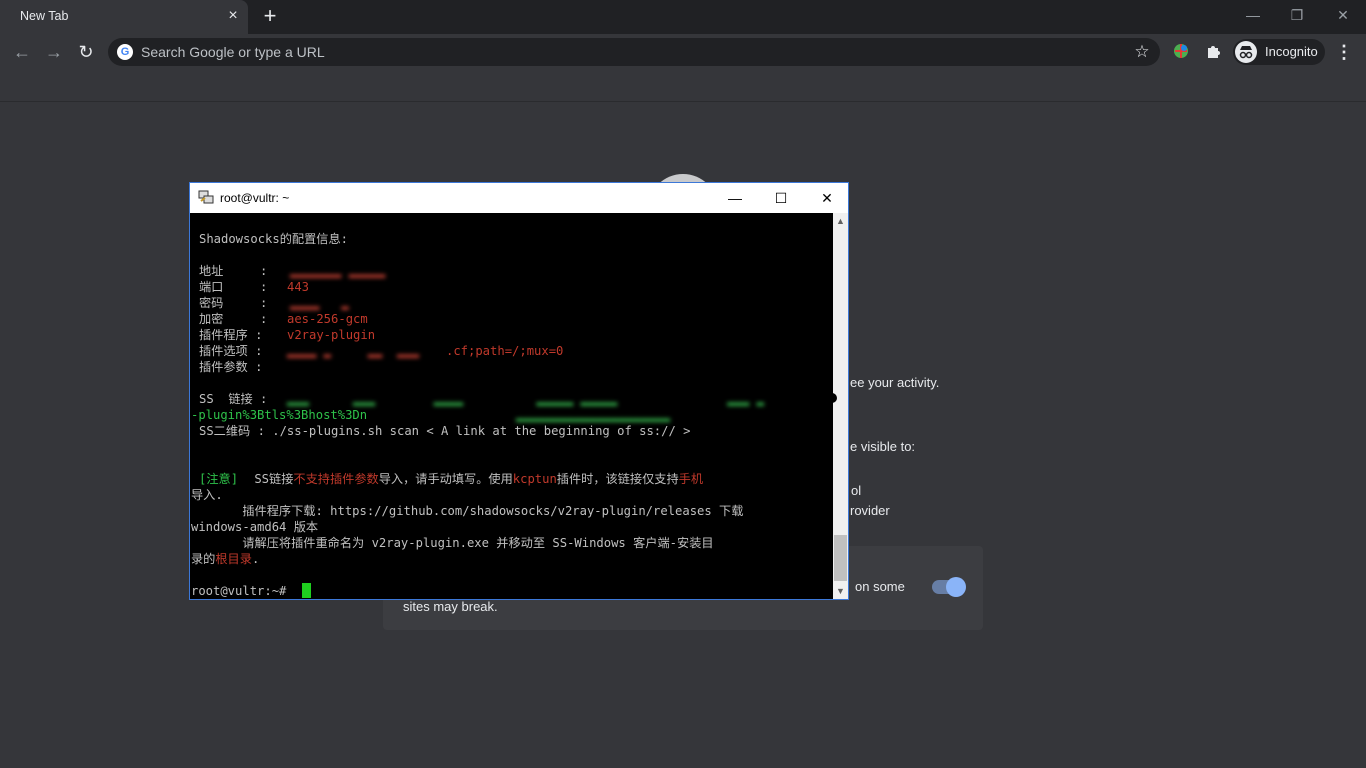  I want to click on toolbar-divider, so click(683, 101).